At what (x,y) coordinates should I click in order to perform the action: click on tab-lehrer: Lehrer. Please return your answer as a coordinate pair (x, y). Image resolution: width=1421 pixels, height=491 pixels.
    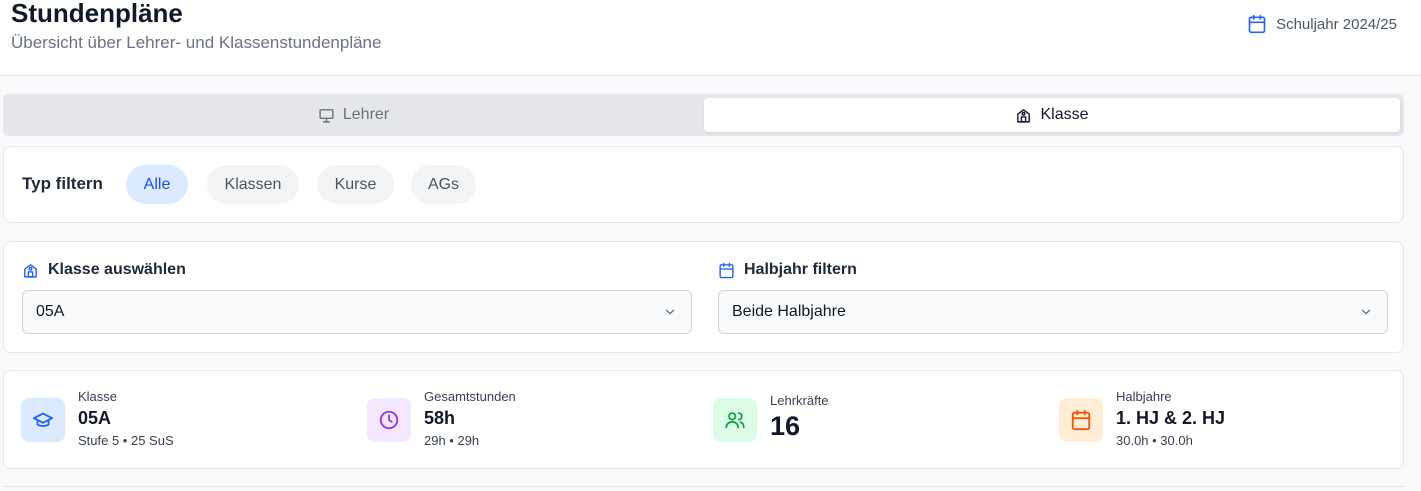
    Looking at the image, I should click on (353, 115).